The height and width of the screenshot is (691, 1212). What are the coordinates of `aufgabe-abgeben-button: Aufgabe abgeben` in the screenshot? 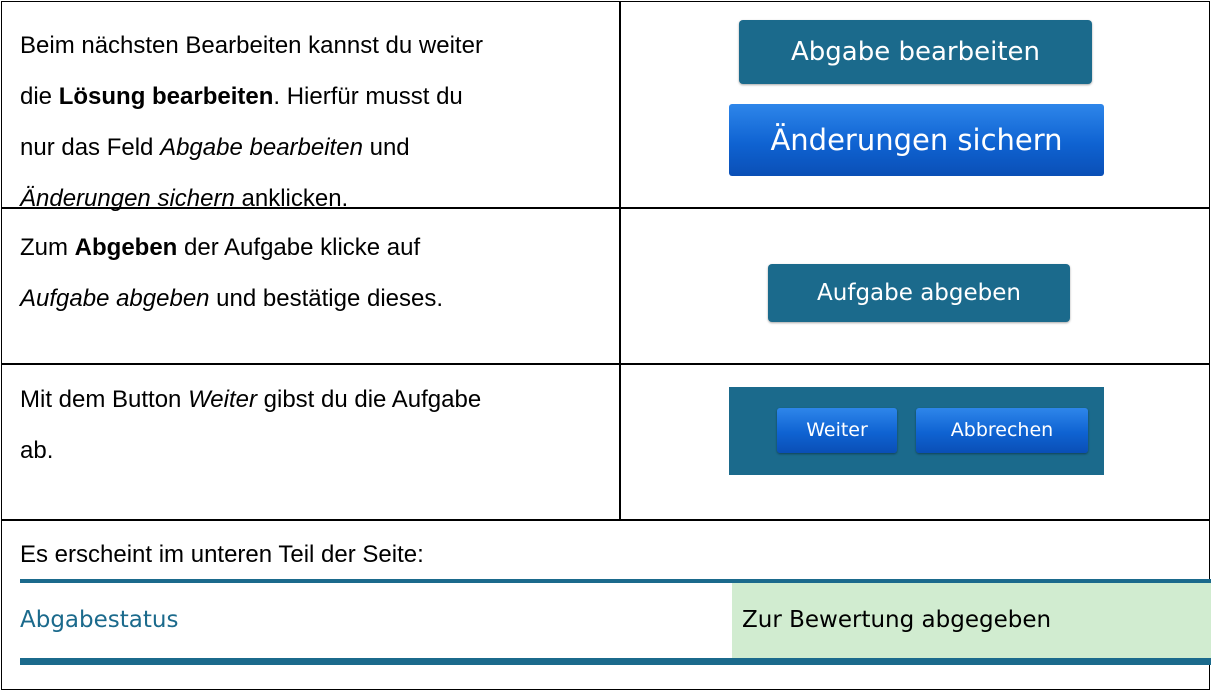 It's located at (919, 293).